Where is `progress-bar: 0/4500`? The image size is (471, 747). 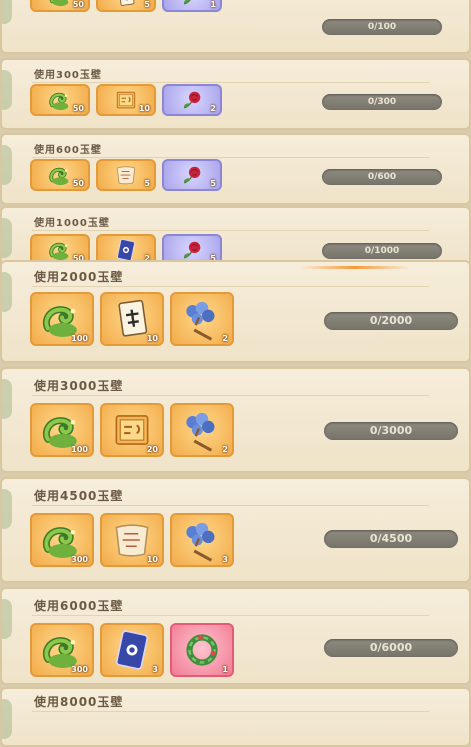 progress-bar: 0/4500 is located at coordinates (391, 539).